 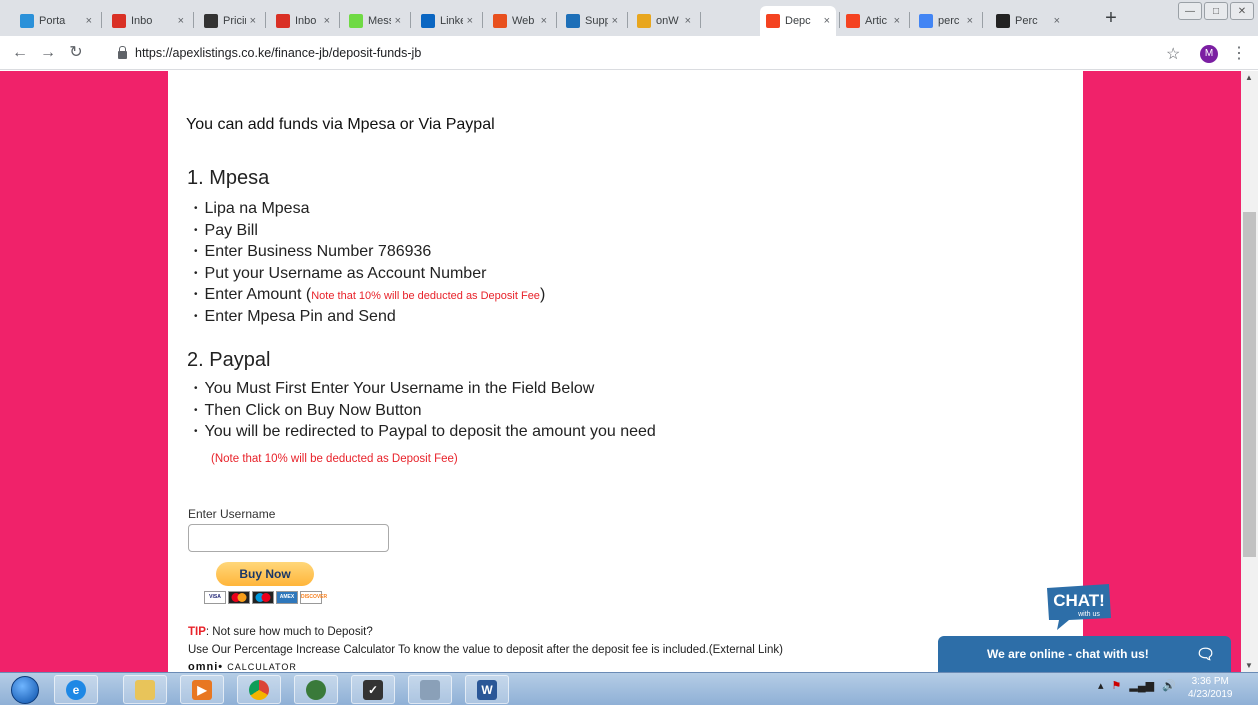 I want to click on reload-icon: ↻, so click(x=76, y=53).